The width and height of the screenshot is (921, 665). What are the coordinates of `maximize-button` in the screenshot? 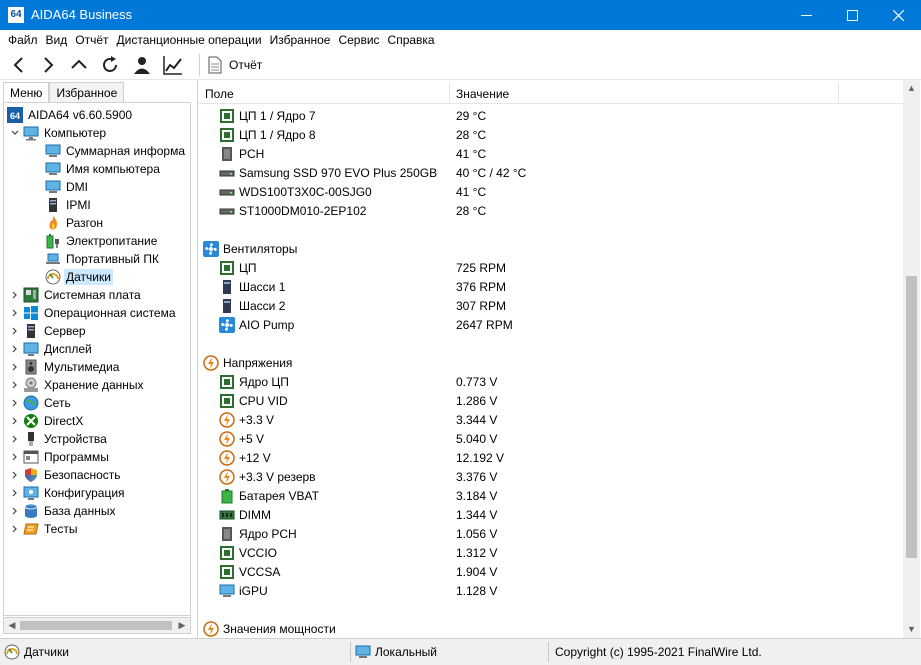 It's located at (852, 15).